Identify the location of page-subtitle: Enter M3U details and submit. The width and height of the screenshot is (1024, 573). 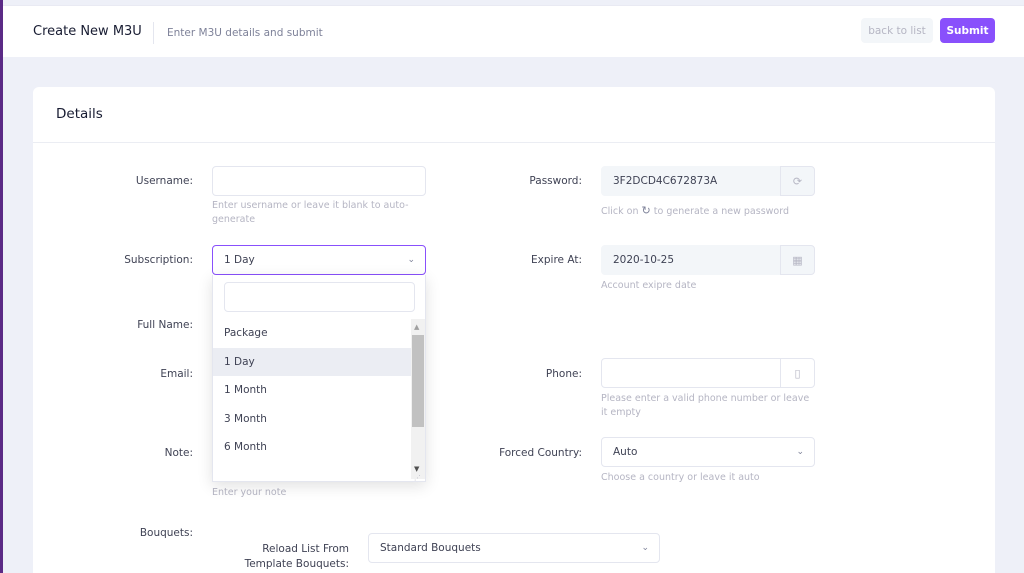
(245, 33).